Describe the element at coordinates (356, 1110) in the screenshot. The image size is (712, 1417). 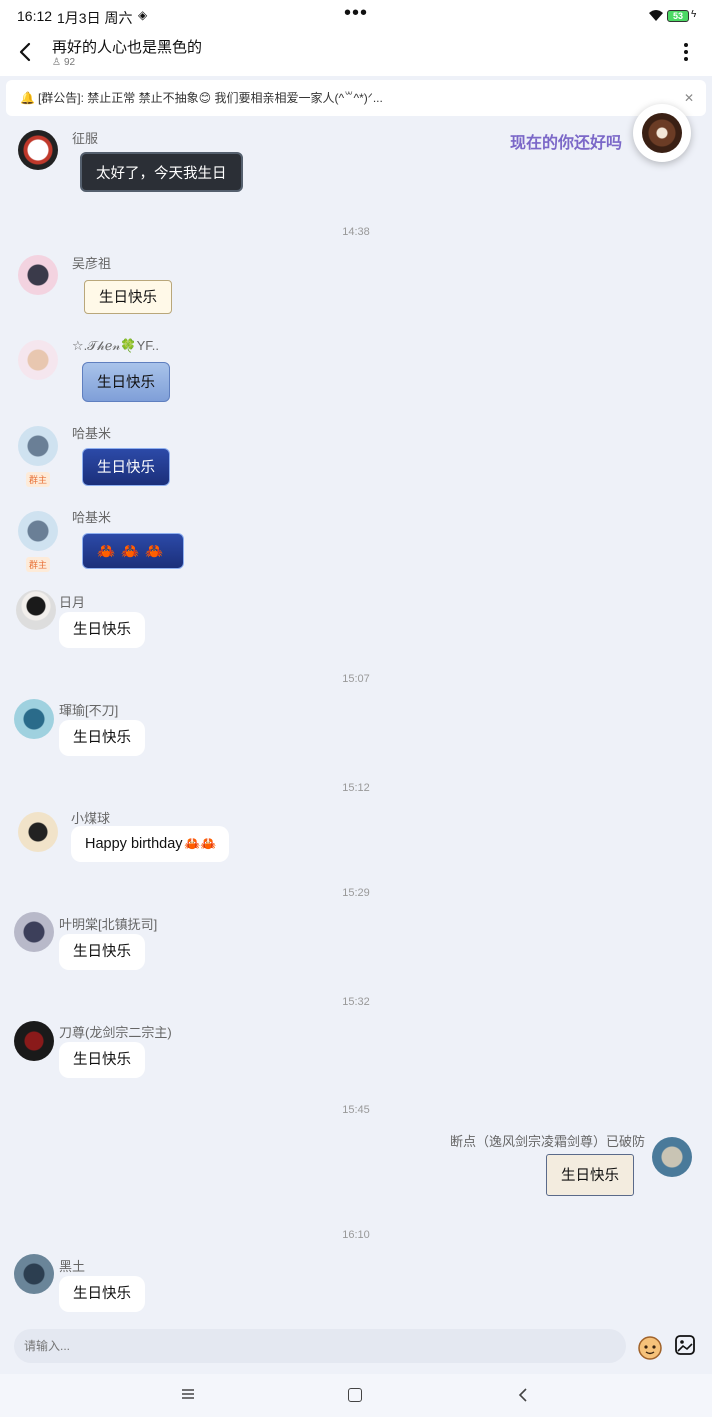
I see `timestamp: 15:45` at that location.